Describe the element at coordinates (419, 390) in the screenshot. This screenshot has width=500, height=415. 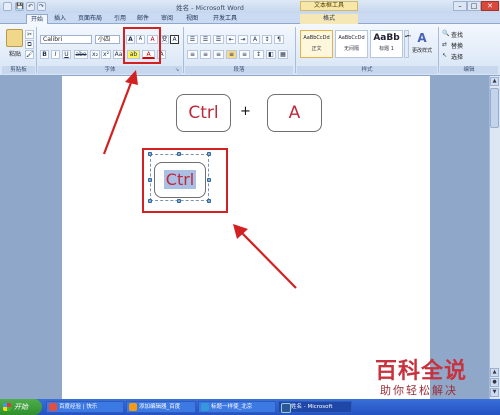
I see `watermark-subtitle: 助你轻松解决` at that location.